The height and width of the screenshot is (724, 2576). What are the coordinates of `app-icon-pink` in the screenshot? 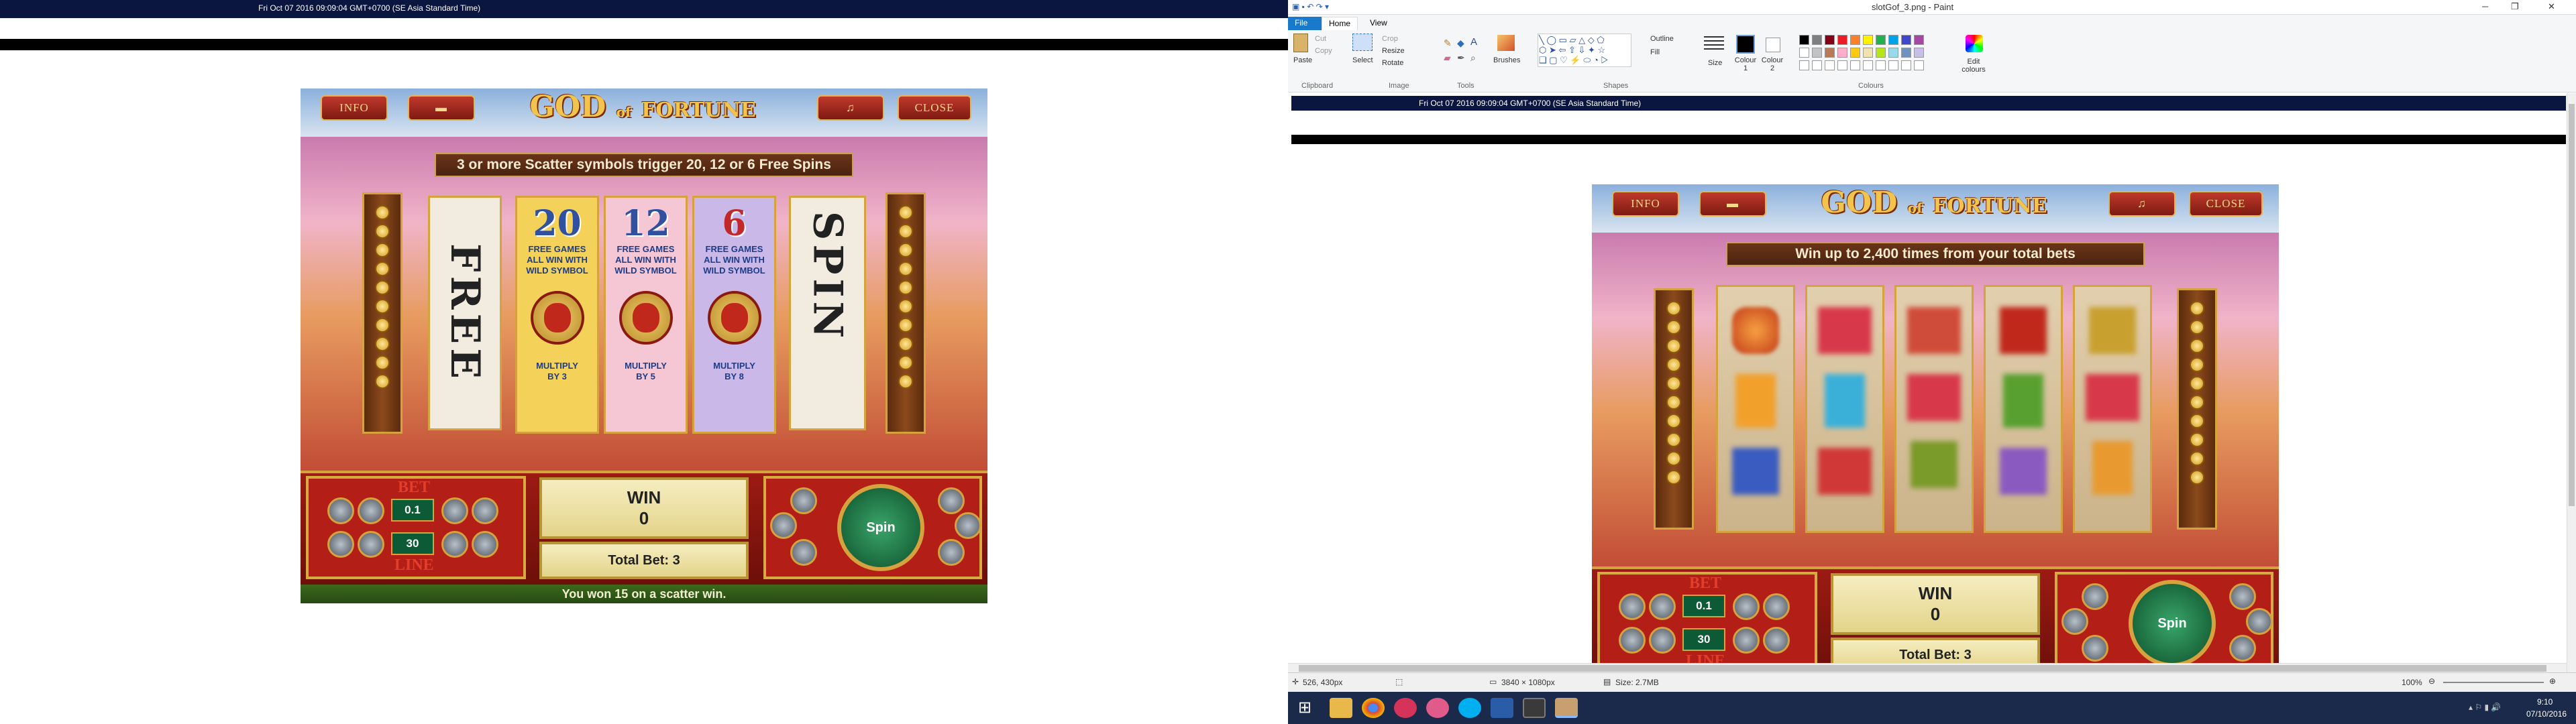 It's located at (1437, 708).